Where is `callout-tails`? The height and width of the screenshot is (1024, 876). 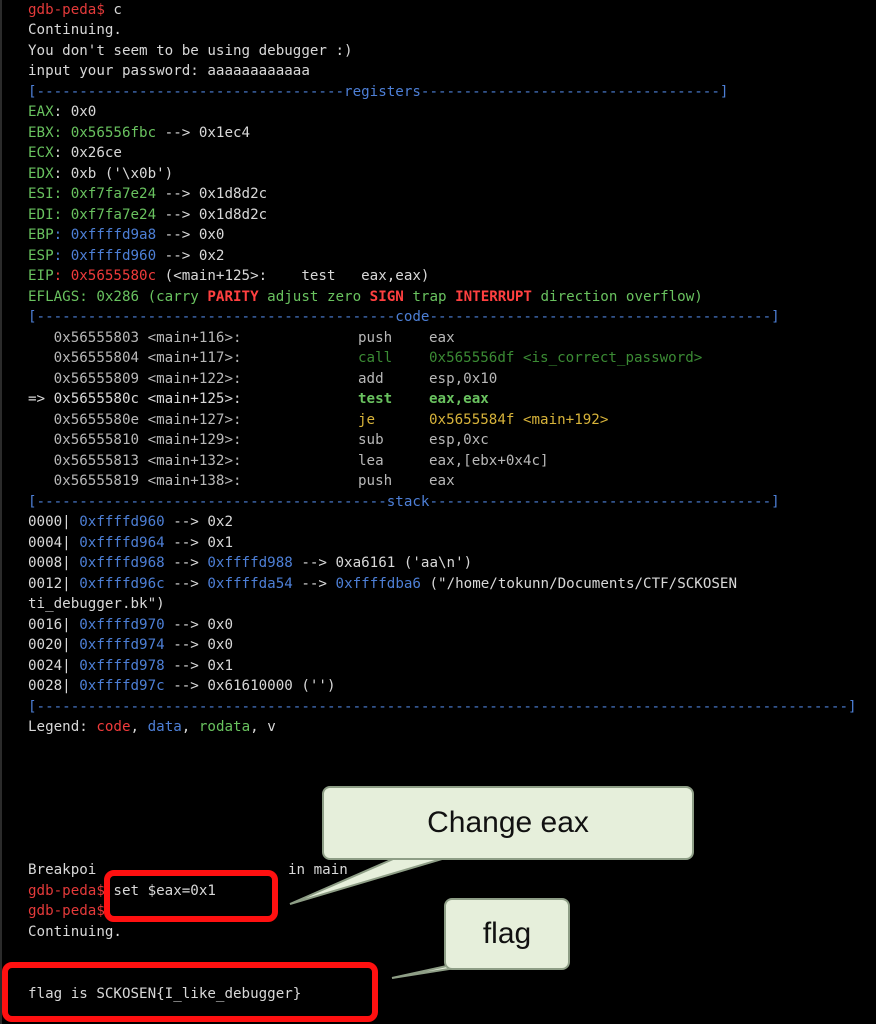 callout-tails is located at coordinates (398, 917).